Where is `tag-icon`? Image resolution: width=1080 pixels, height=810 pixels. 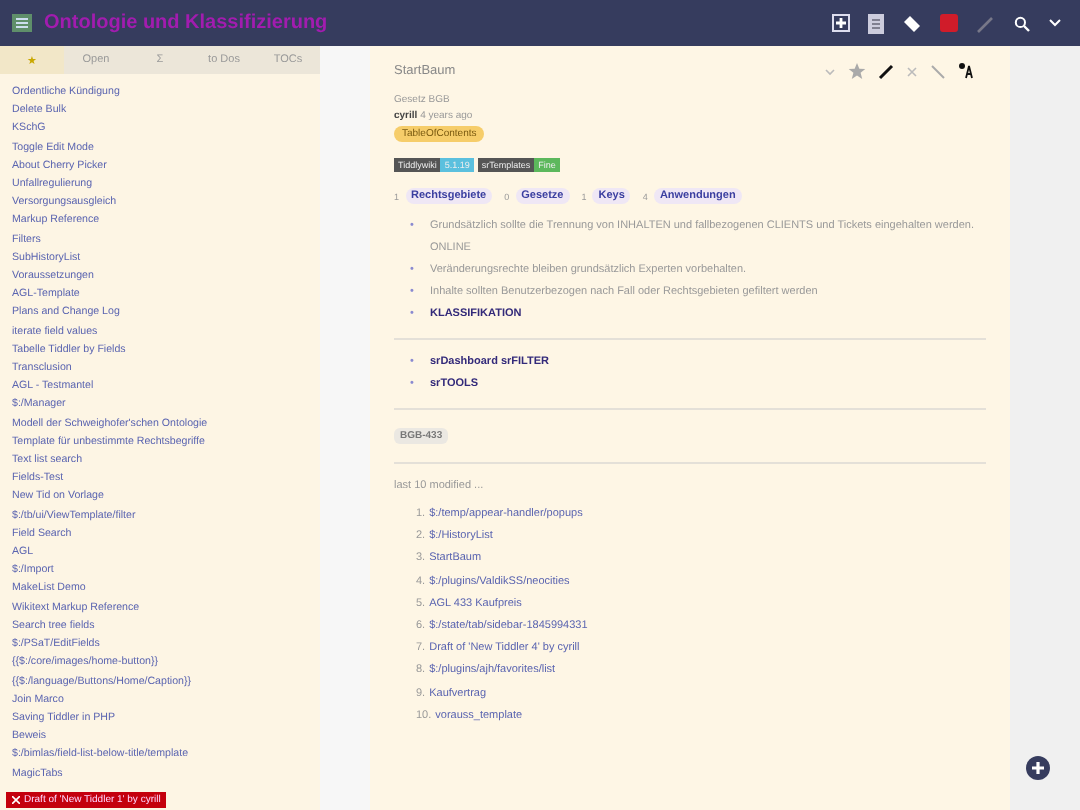
tag-icon is located at coordinates (912, 23).